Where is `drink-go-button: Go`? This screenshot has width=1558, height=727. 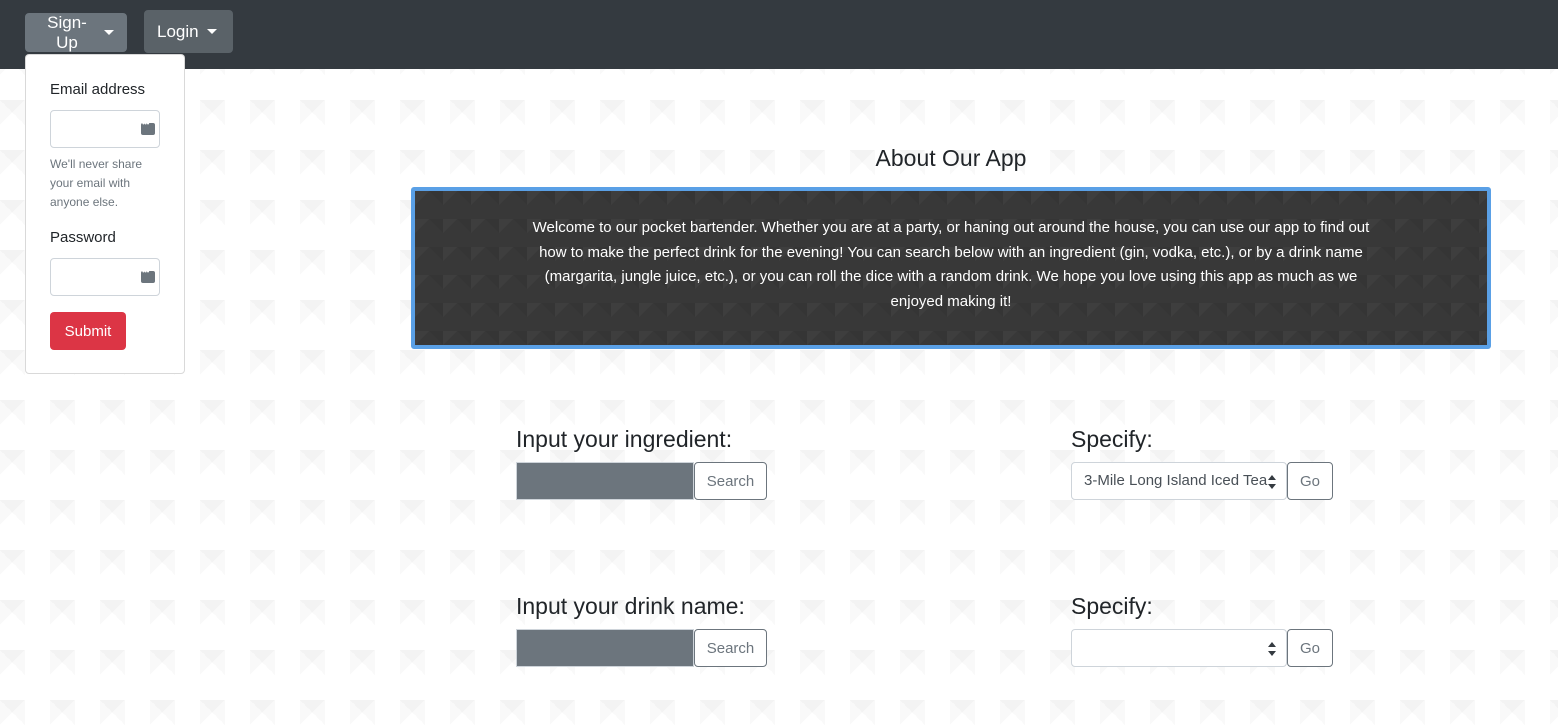
drink-go-button: Go is located at coordinates (1310, 648).